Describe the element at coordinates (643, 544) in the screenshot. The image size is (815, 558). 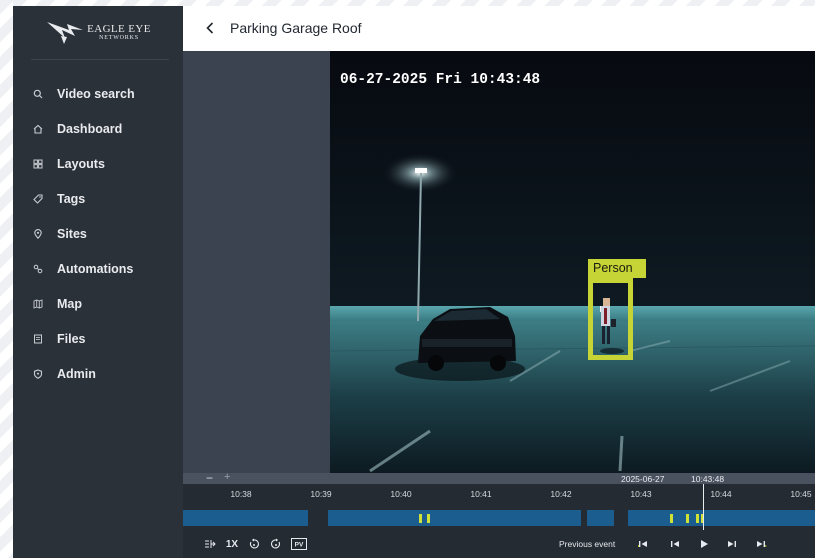
I see `previous-event-icon` at that location.